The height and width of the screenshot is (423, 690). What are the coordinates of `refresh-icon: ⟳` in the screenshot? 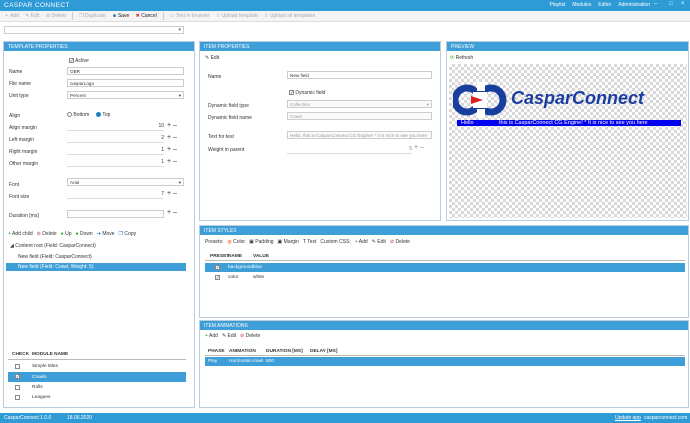 It's located at (452, 58).